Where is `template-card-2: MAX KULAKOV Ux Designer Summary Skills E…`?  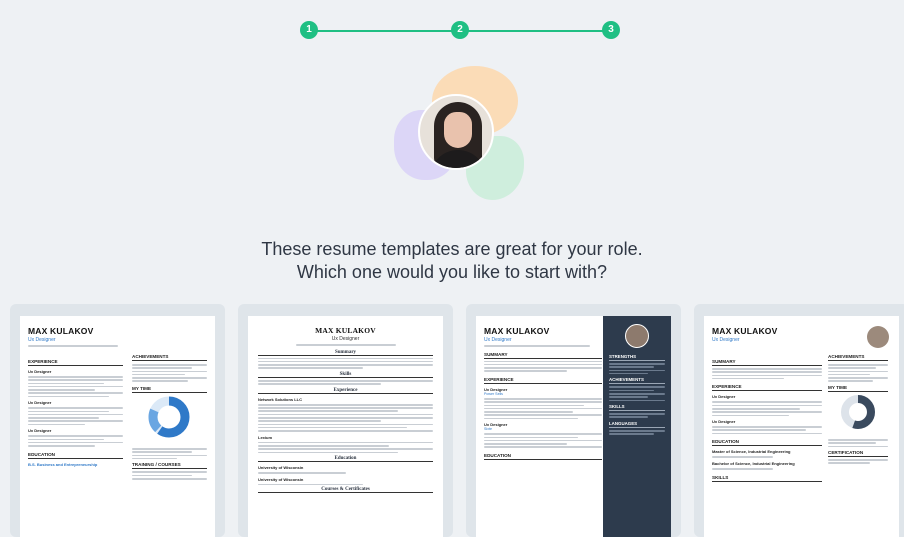
template-card-2: MAX KULAKOV Ux Designer Summary Skills E… is located at coordinates (345, 420).